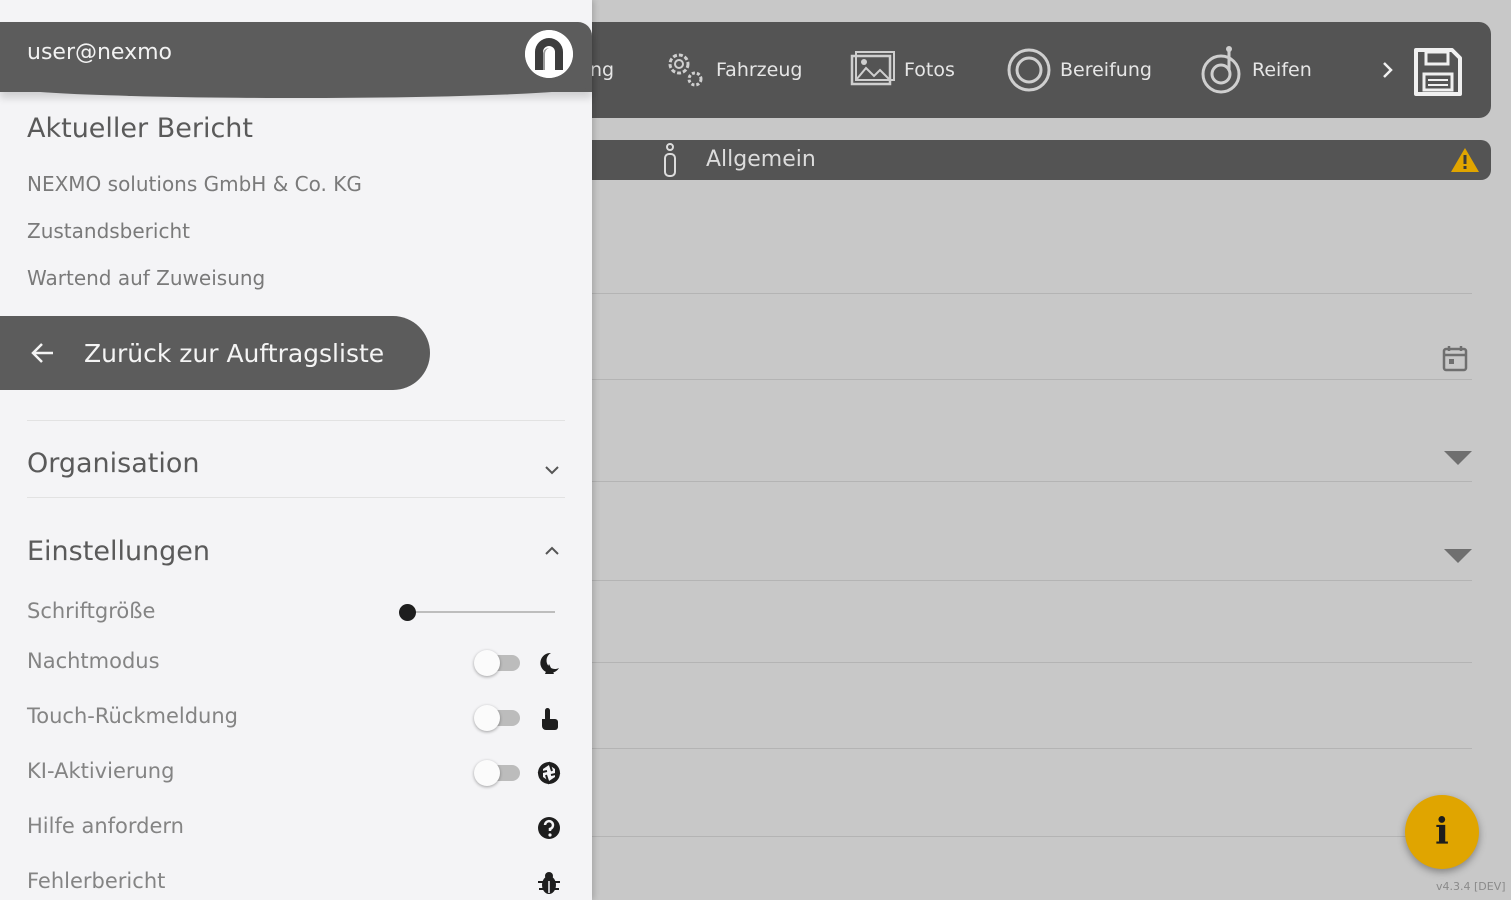 Image resolution: width=1511 pixels, height=900 pixels. I want to click on touch-feedback-label: Touch-Rückmeldung, so click(133, 716).